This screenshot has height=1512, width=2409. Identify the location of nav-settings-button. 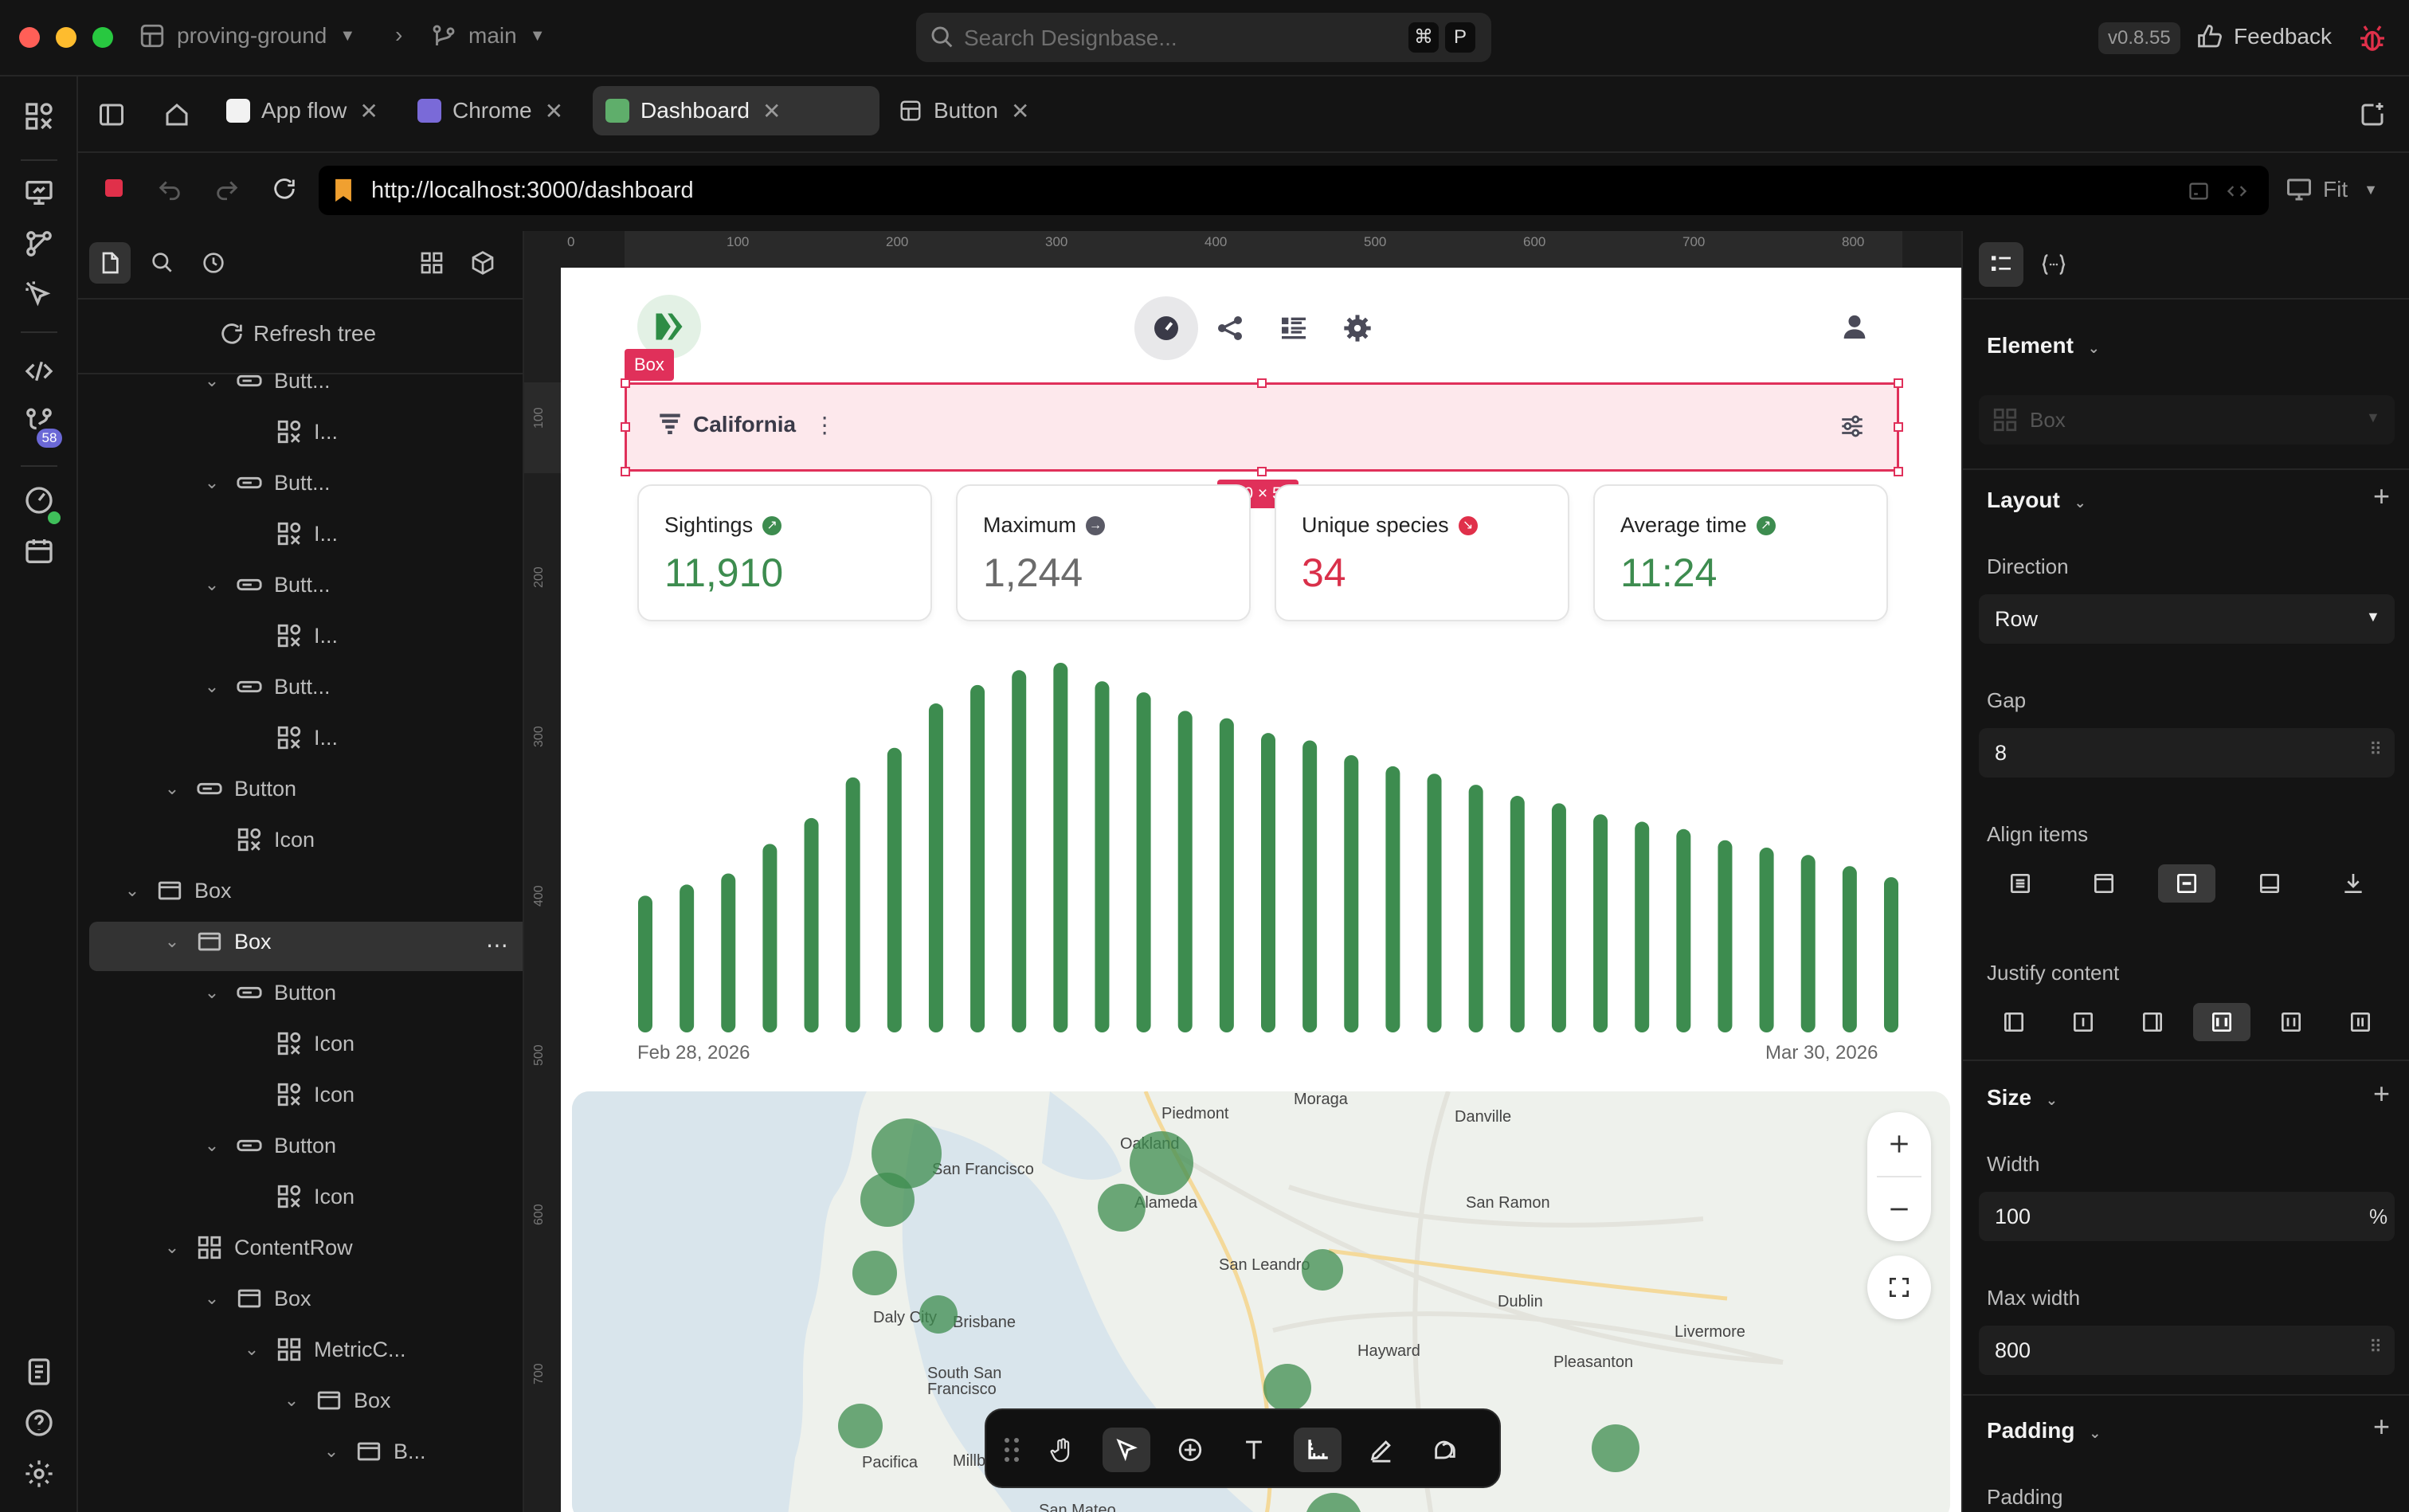
(1357, 328).